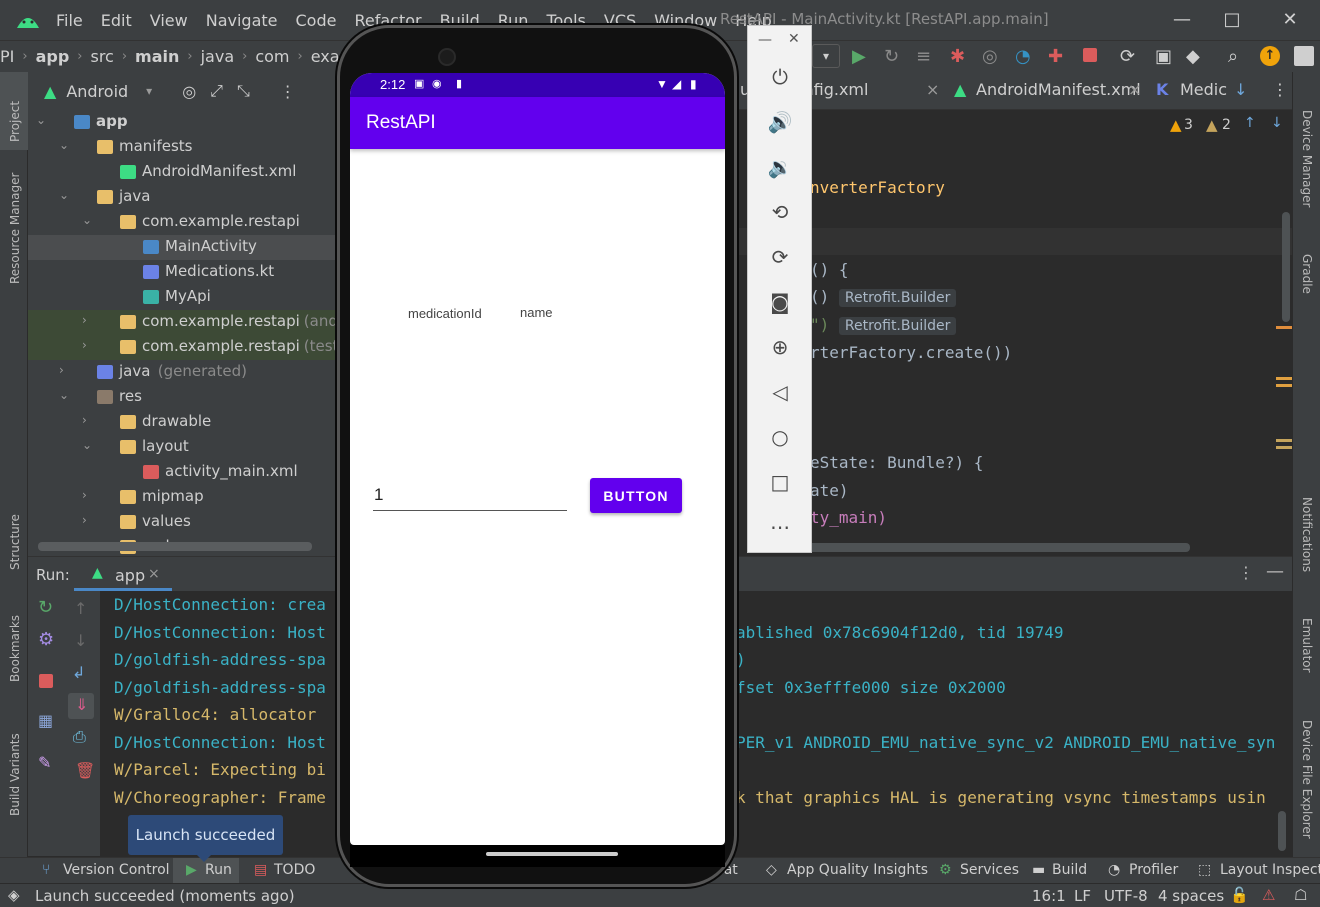 The height and width of the screenshot is (907, 1320). Describe the element at coordinates (15, 774) in the screenshot. I see `tool-window-build-variants: Build Variants` at that location.